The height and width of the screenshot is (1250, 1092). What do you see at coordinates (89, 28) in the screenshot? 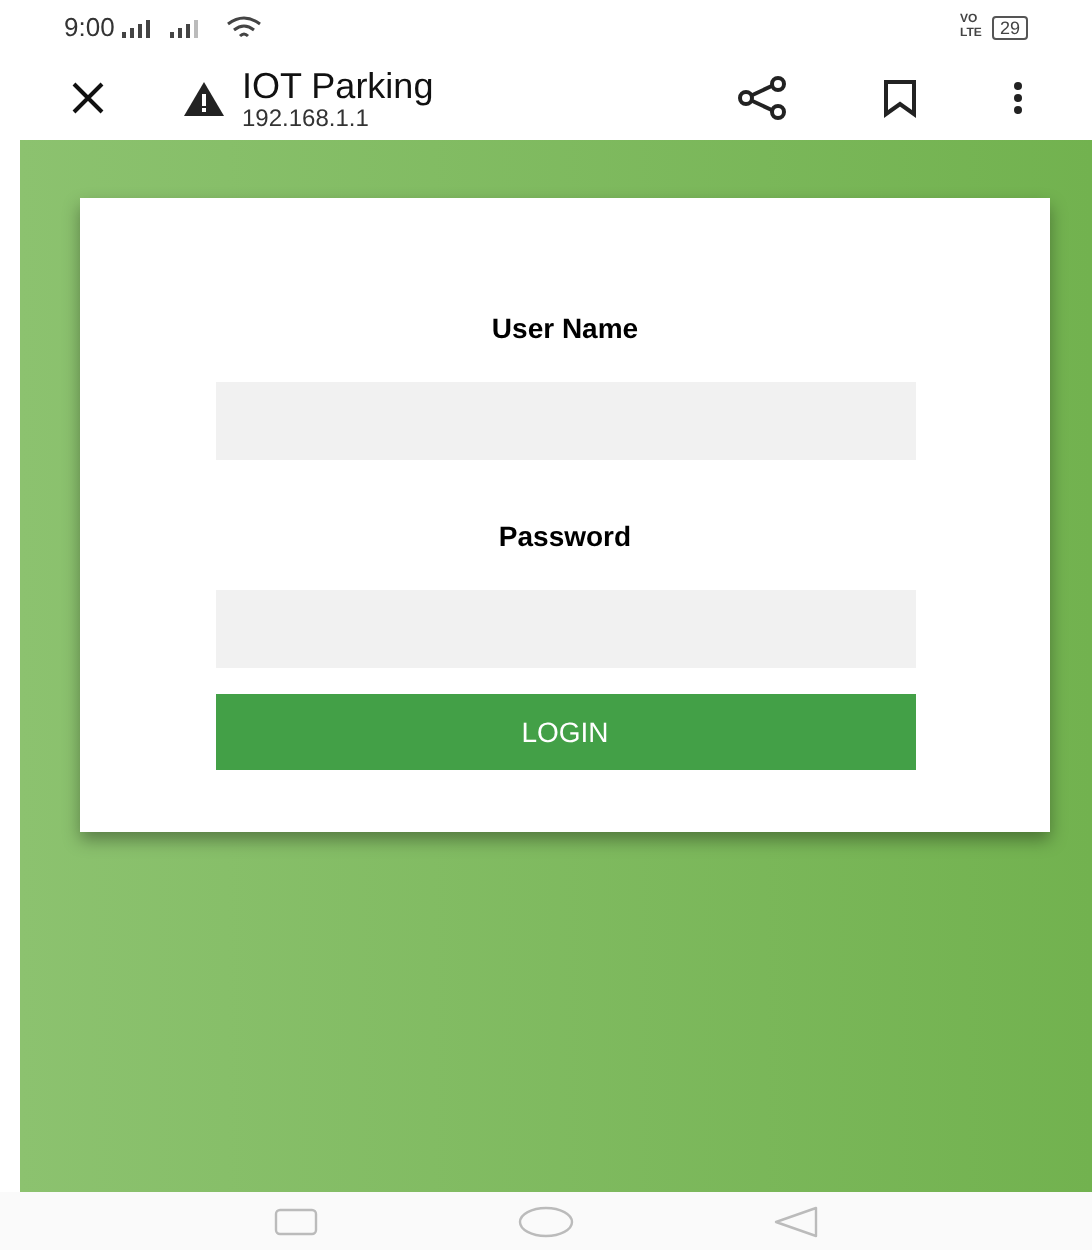
I see `status-time: 9:00` at bounding box center [89, 28].